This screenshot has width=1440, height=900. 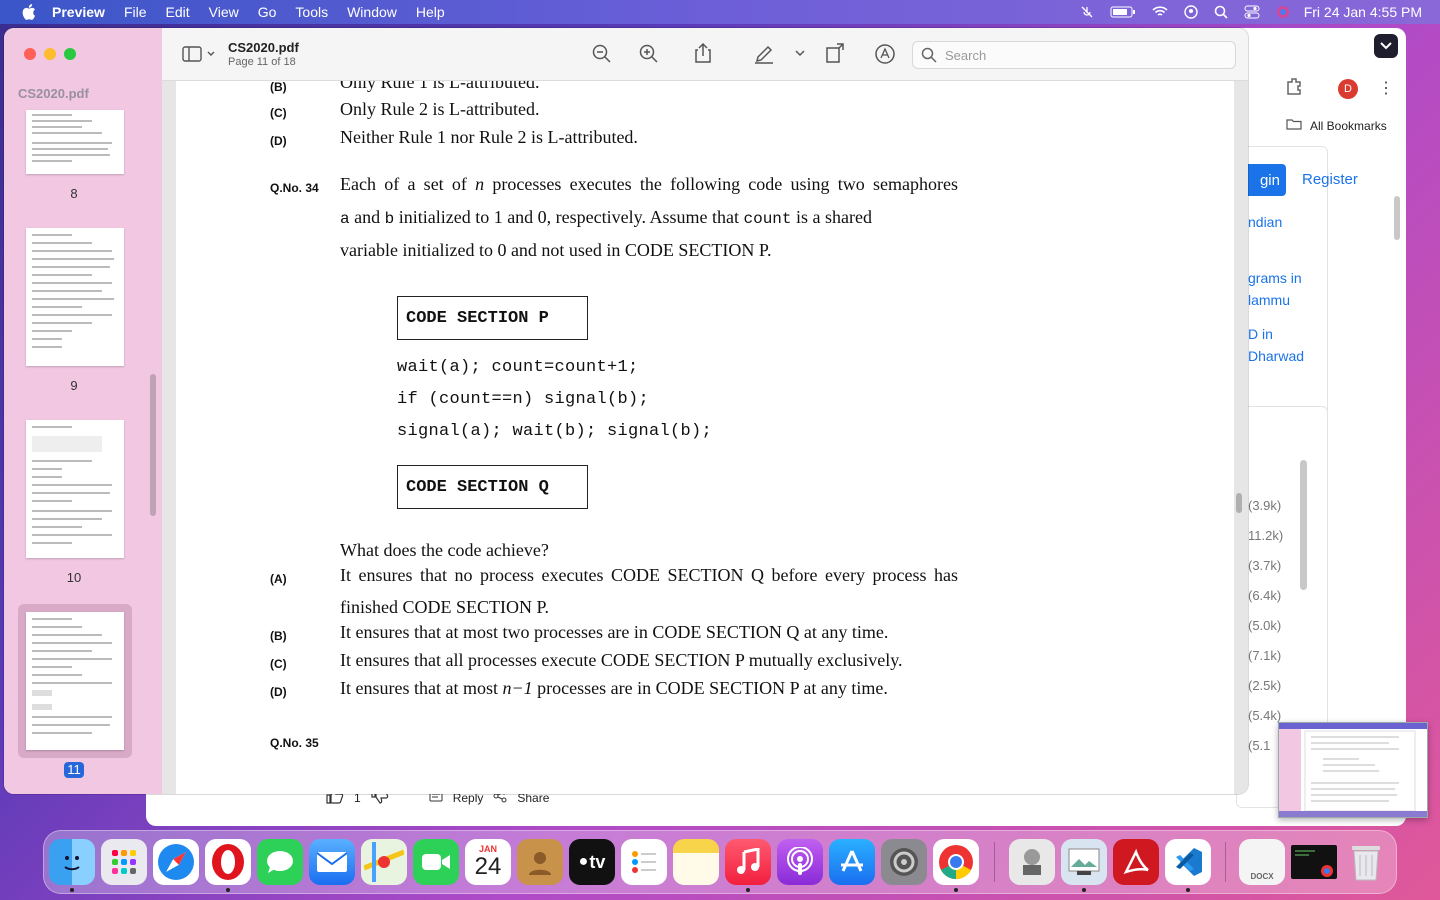 I want to click on sidebar-link: Dharwad, so click(x=1276, y=356).